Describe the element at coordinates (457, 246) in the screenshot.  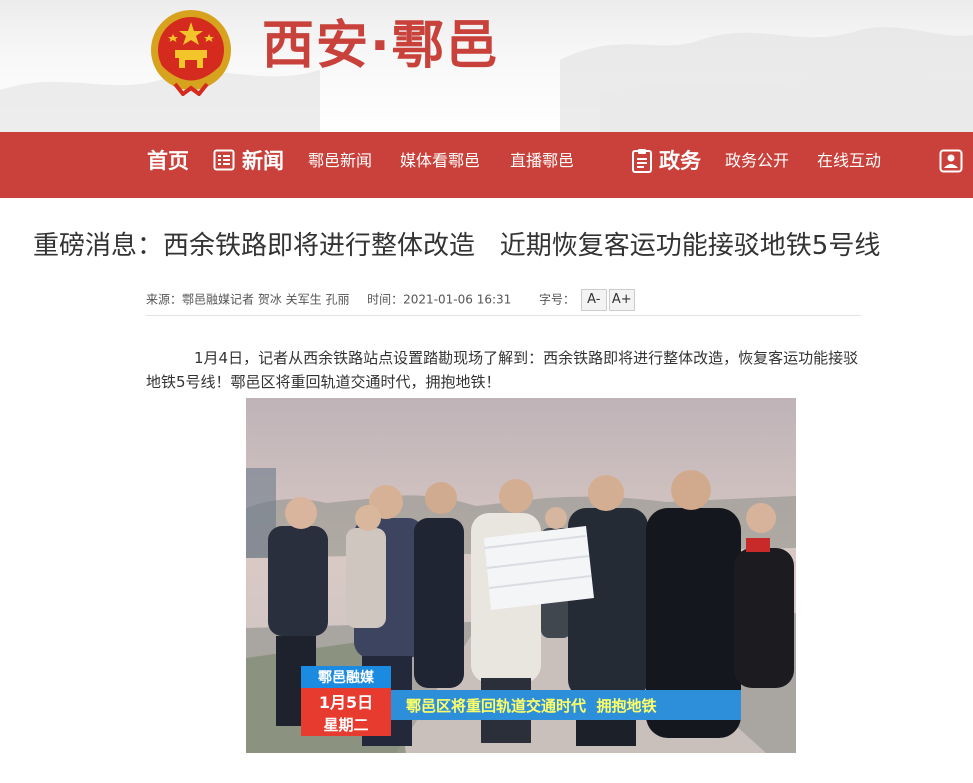
I see `article-title: 重磅消息：西余铁路即将进行整体改造 近期恢复客运功能接驳地铁5号线` at that location.